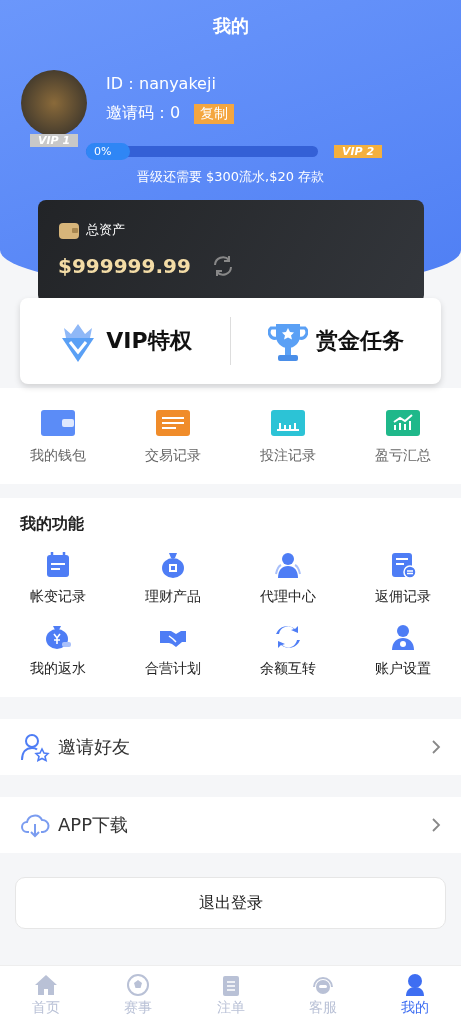  What do you see at coordinates (58, 578) in the screenshot?
I see `function-item: 帐变记录` at bounding box center [58, 578].